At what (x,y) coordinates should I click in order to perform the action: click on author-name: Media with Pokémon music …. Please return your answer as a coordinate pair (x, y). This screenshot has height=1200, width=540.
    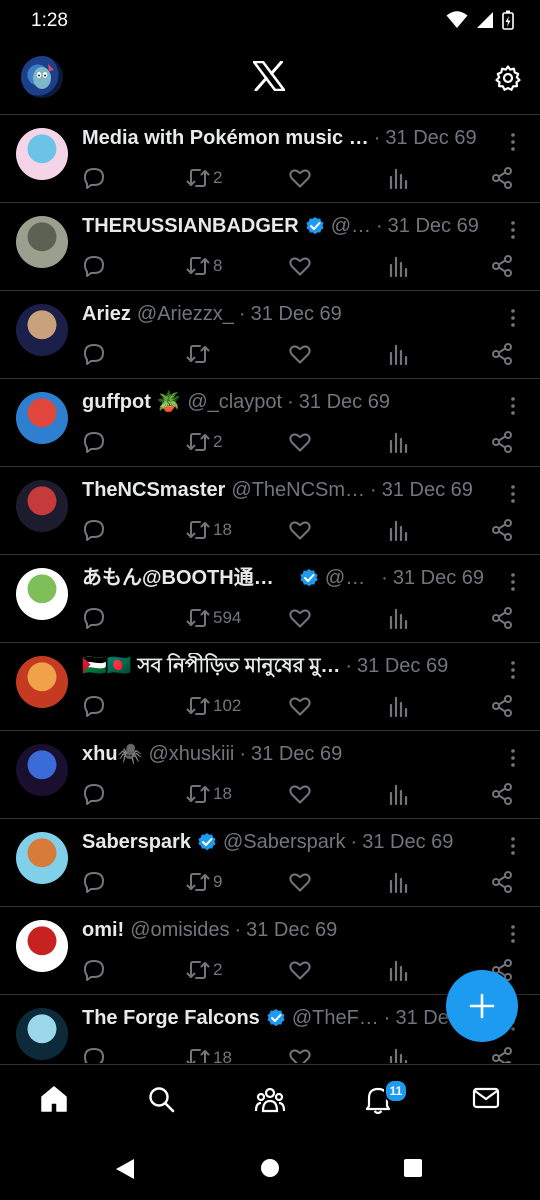
    Looking at the image, I should click on (225, 138).